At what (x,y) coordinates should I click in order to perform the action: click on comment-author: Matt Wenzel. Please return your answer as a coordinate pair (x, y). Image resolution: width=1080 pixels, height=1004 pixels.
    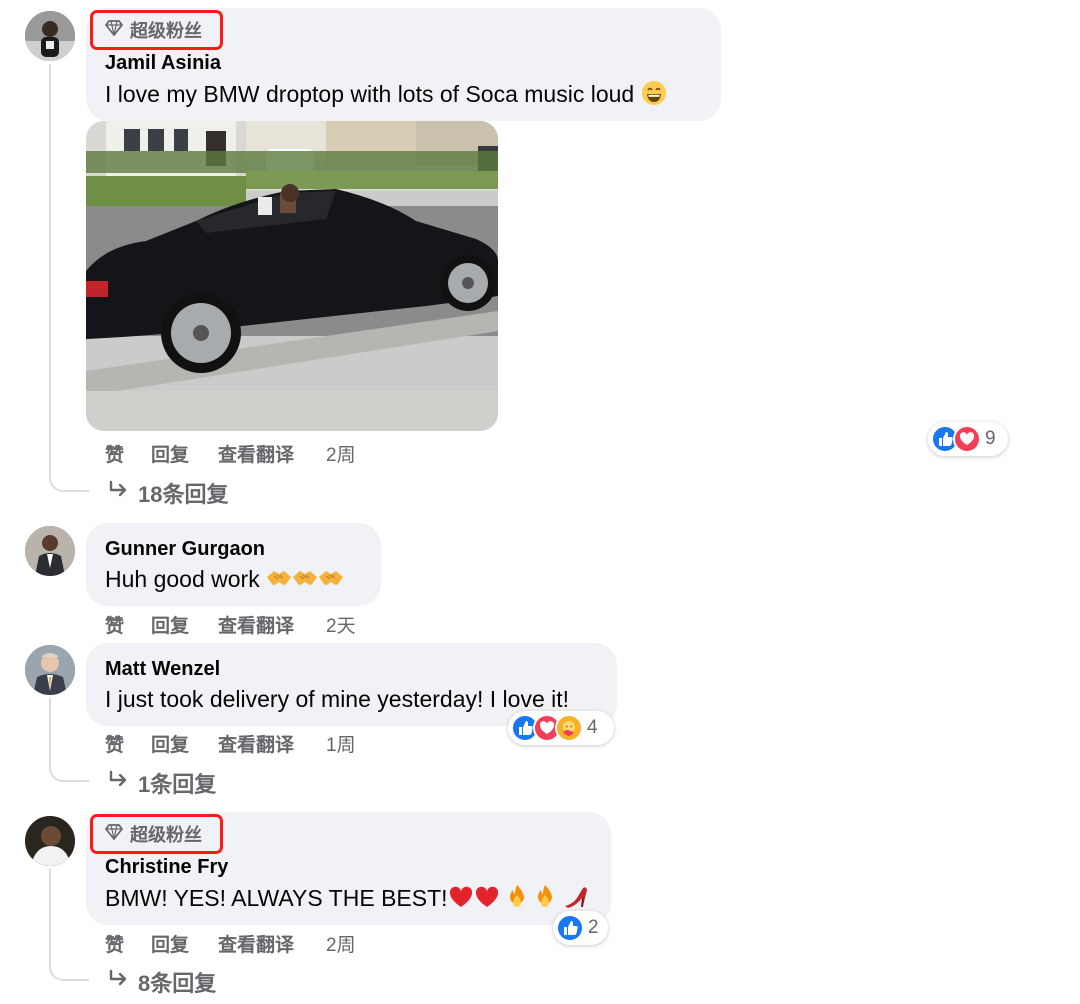
    Looking at the image, I should click on (162, 669).